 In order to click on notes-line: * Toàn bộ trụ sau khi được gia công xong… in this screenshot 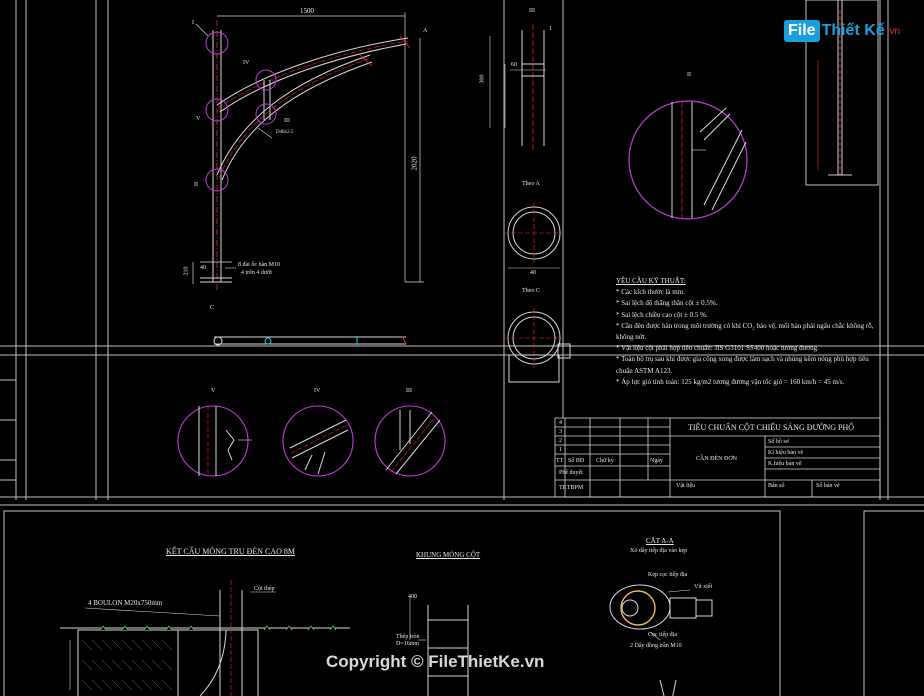, I will do `click(742, 359)`.